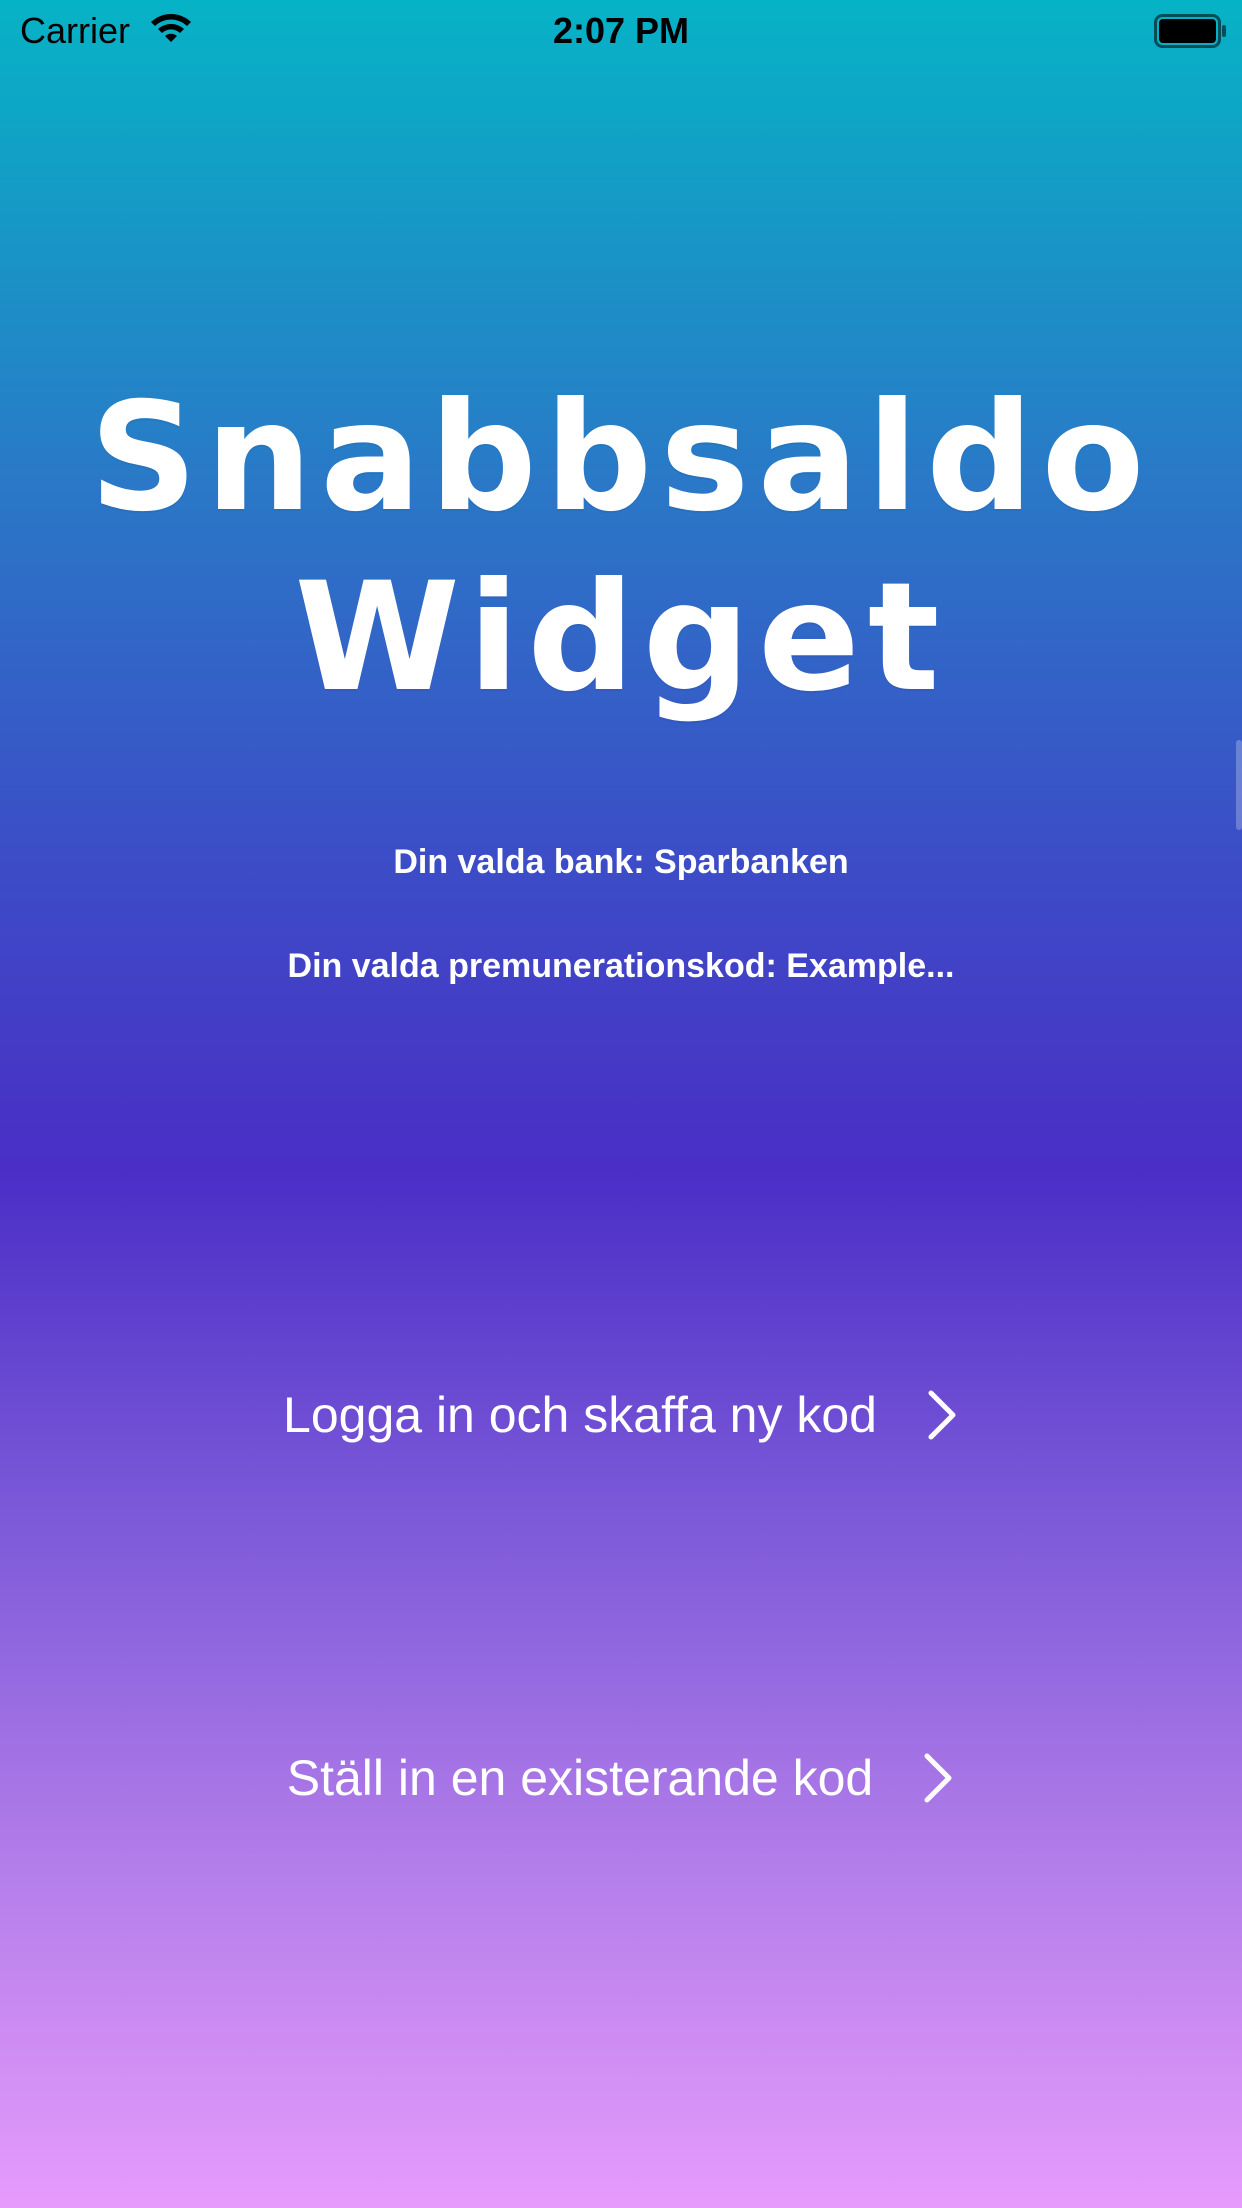 The height and width of the screenshot is (2208, 1242). I want to click on battery-icon, so click(1190, 31).